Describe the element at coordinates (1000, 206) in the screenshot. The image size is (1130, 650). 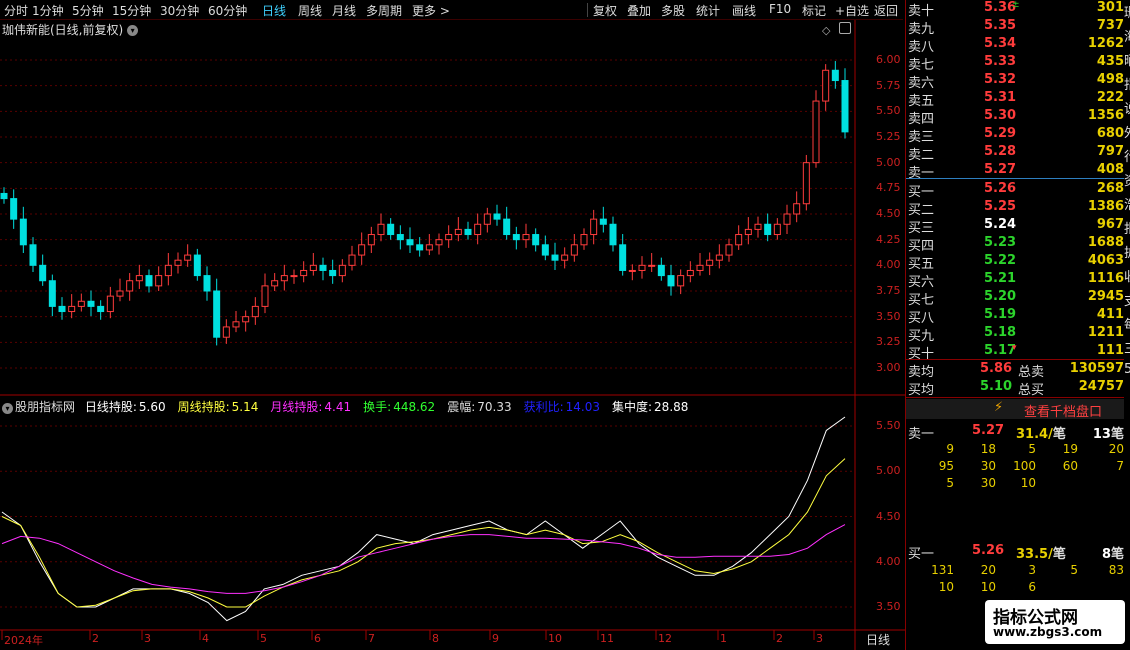
I see `level-price: 5.25` at that location.